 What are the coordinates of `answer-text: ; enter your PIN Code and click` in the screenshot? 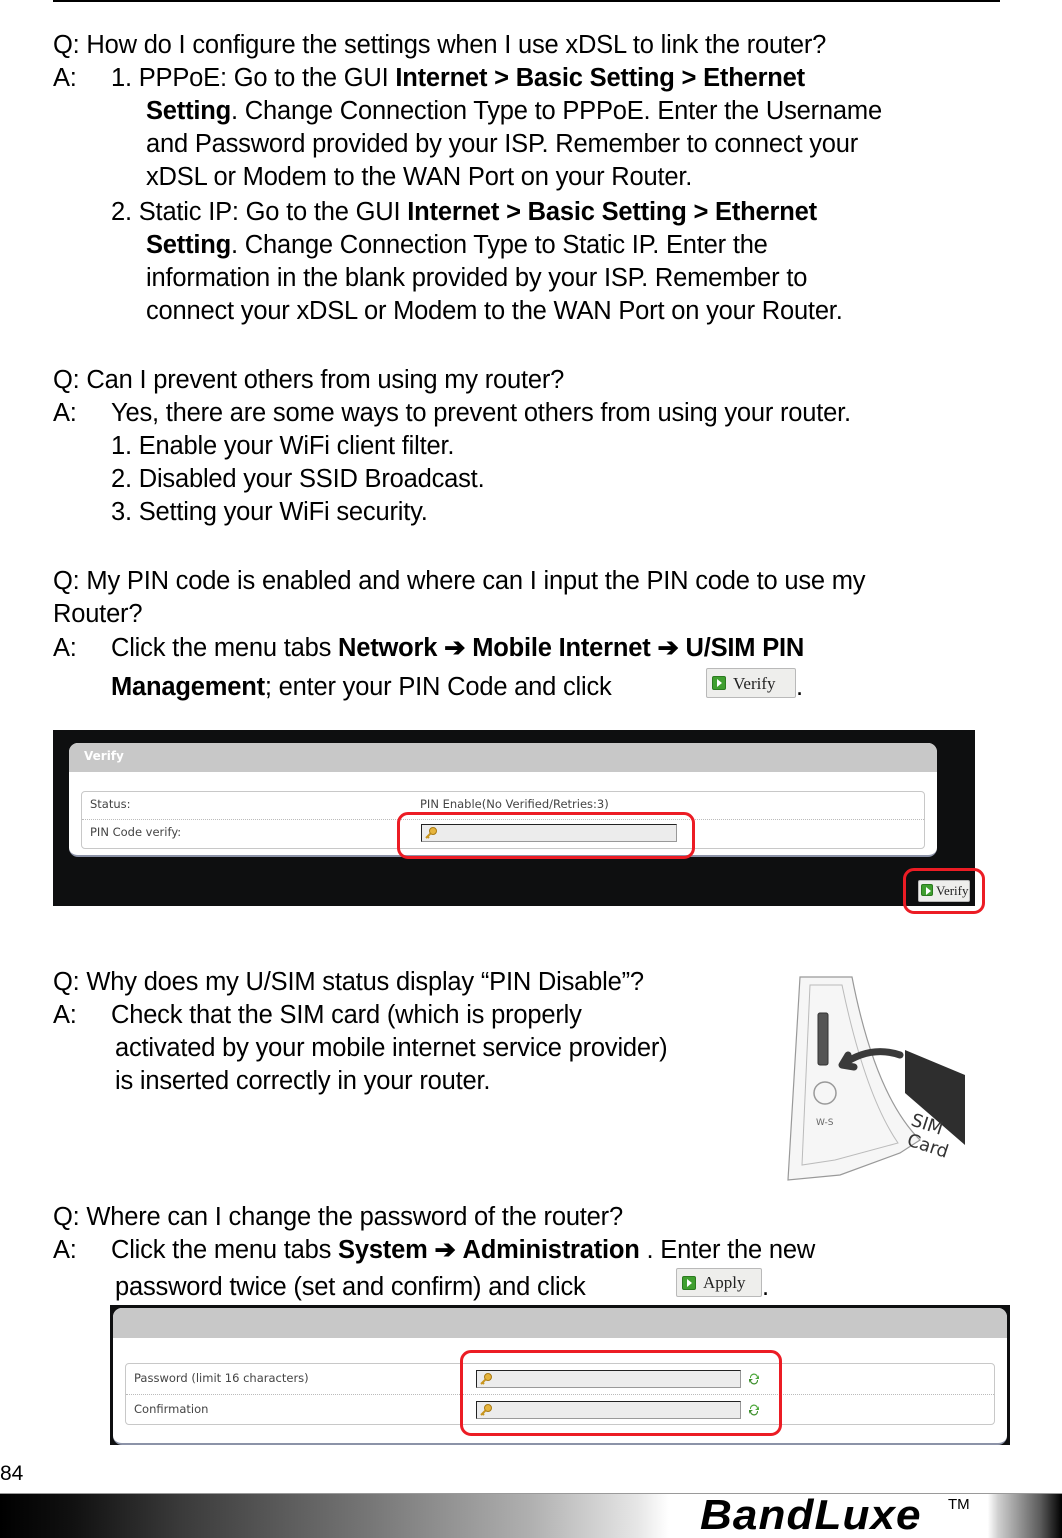 It's located at (438, 687).